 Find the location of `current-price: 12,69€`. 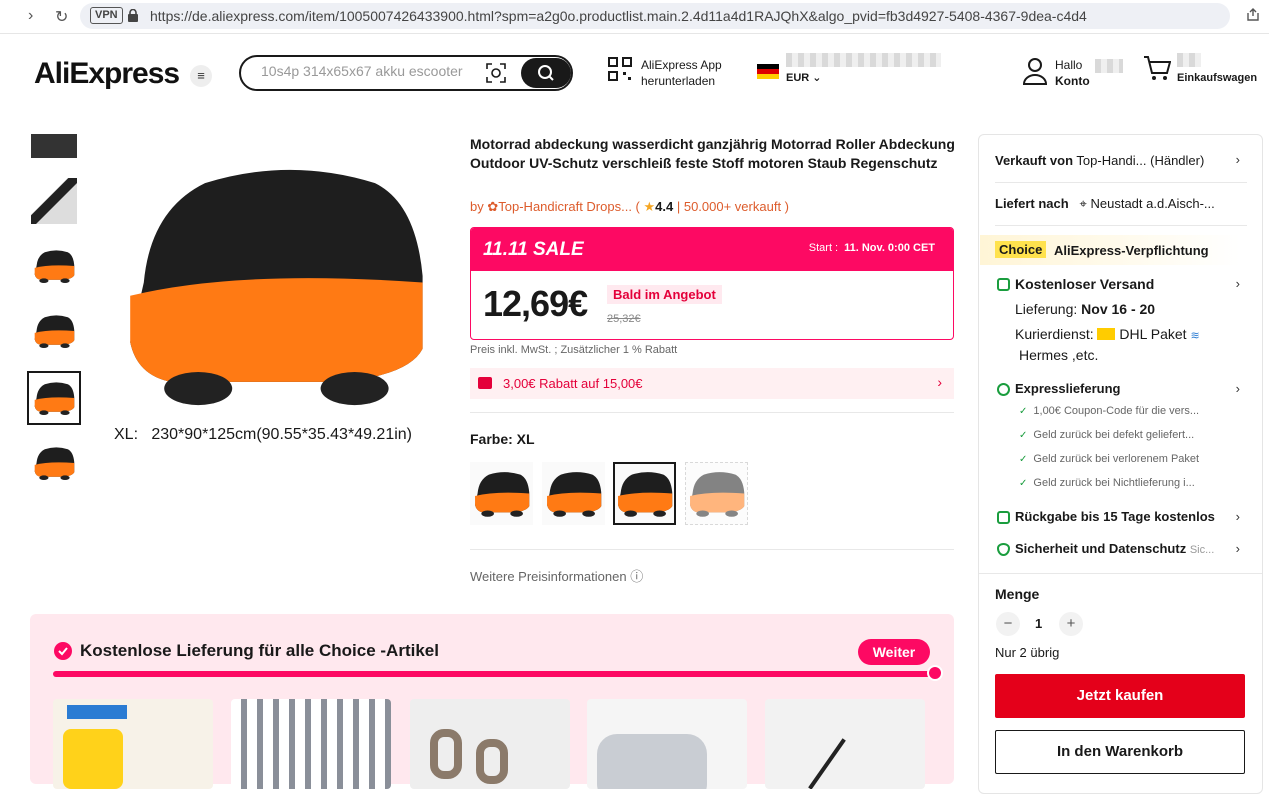

current-price: 12,69€ is located at coordinates (535, 303).